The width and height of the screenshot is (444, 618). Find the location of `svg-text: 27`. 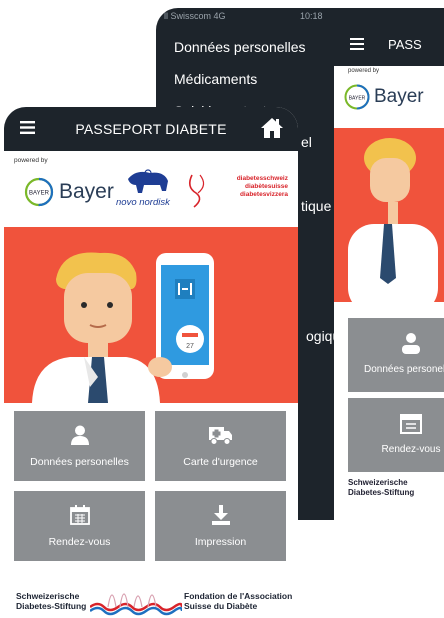

svg-text: 27 is located at coordinates (190, 346).